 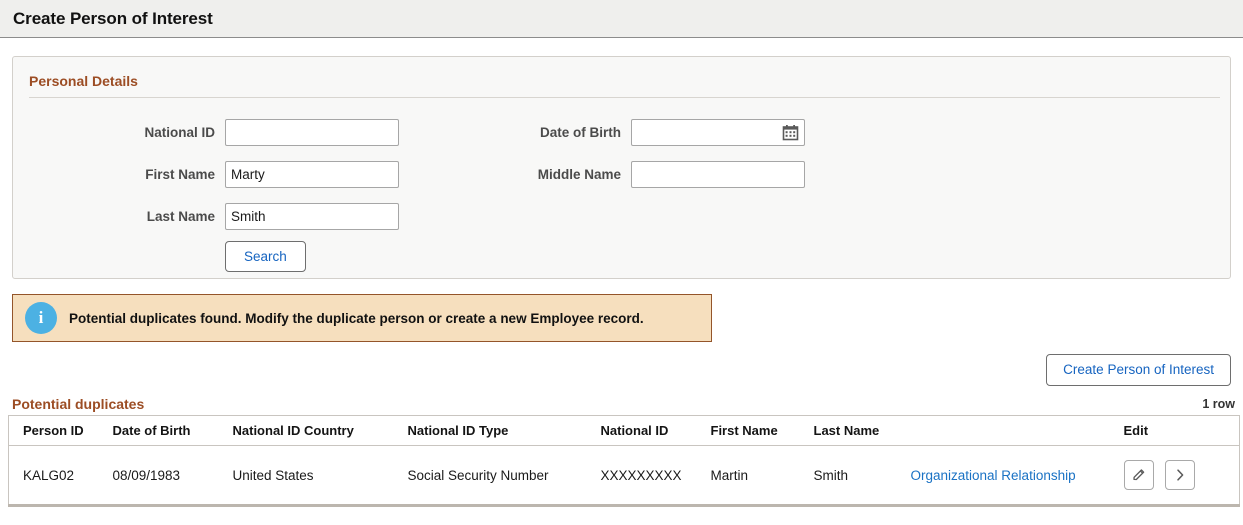 I want to click on cell-national-id-type: Social Security Number, so click(x=504, y=476).